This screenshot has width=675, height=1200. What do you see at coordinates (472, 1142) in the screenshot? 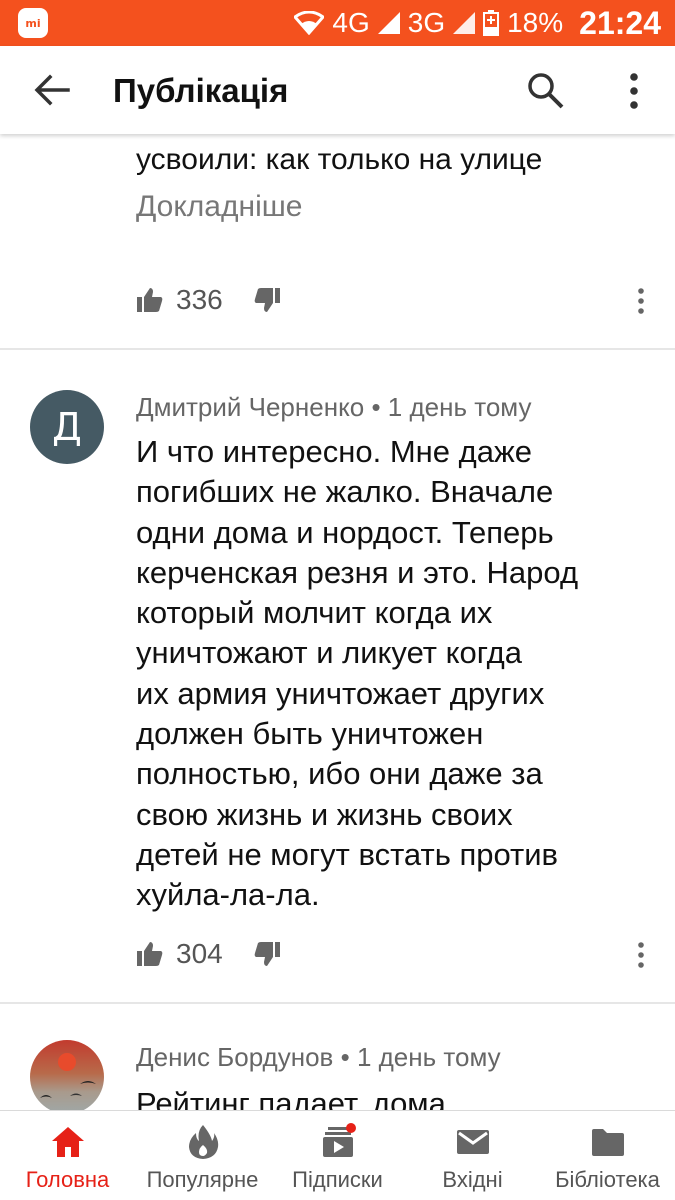
I see `inbox-icon` at bounding box center [472, 1142].